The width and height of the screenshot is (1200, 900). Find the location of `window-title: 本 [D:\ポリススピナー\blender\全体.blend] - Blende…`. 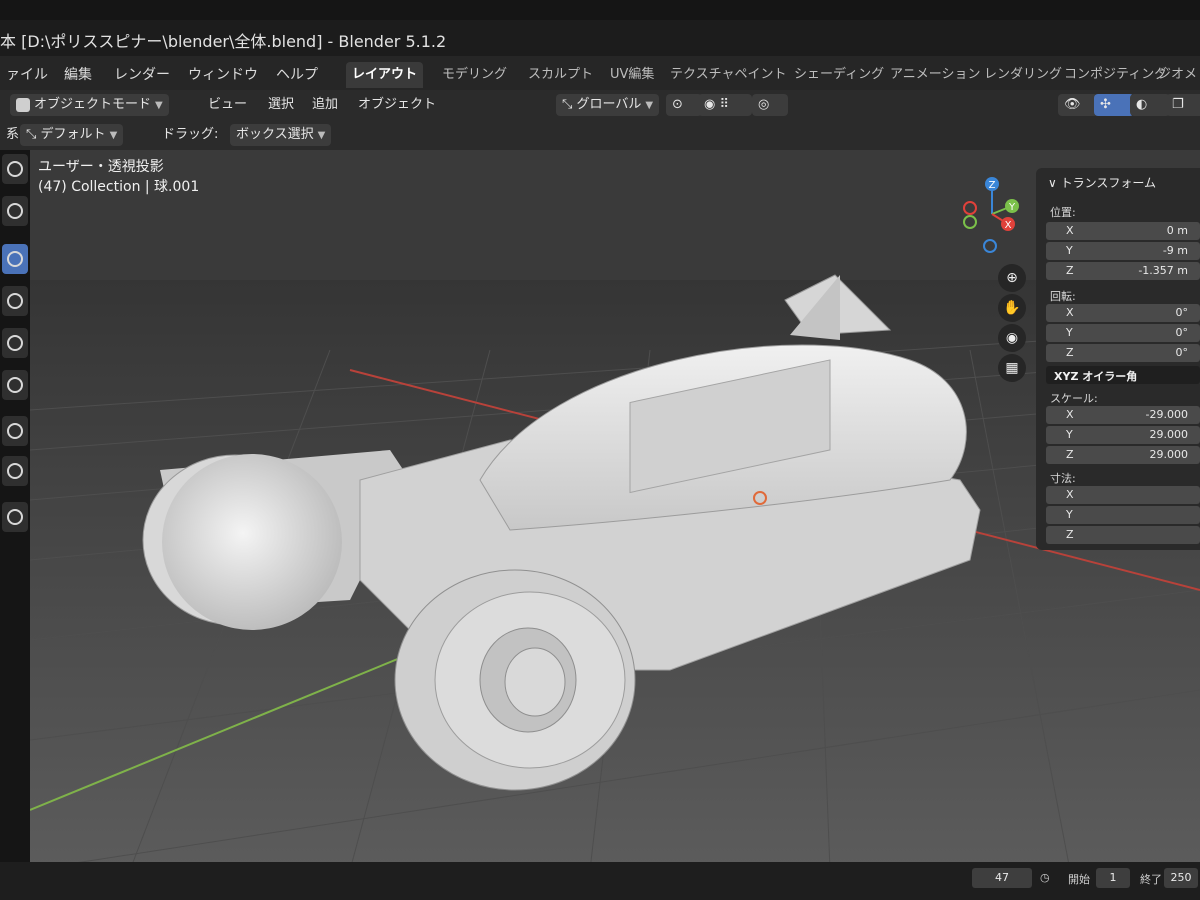

window-title: 本 [D:\ポリススピナー\blender\全体.blend] - Blende… is located at coordinates (223, 41).